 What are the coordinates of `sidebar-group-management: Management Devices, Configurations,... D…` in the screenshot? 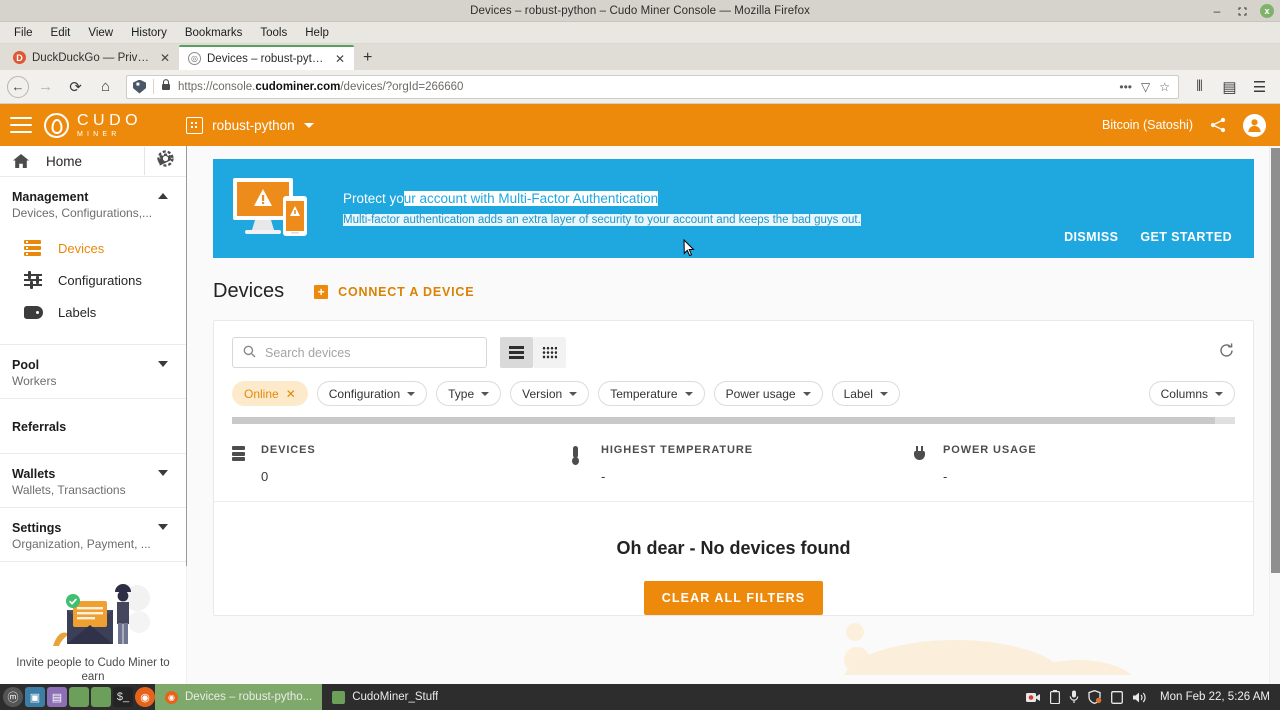 It's located at (93, 261).